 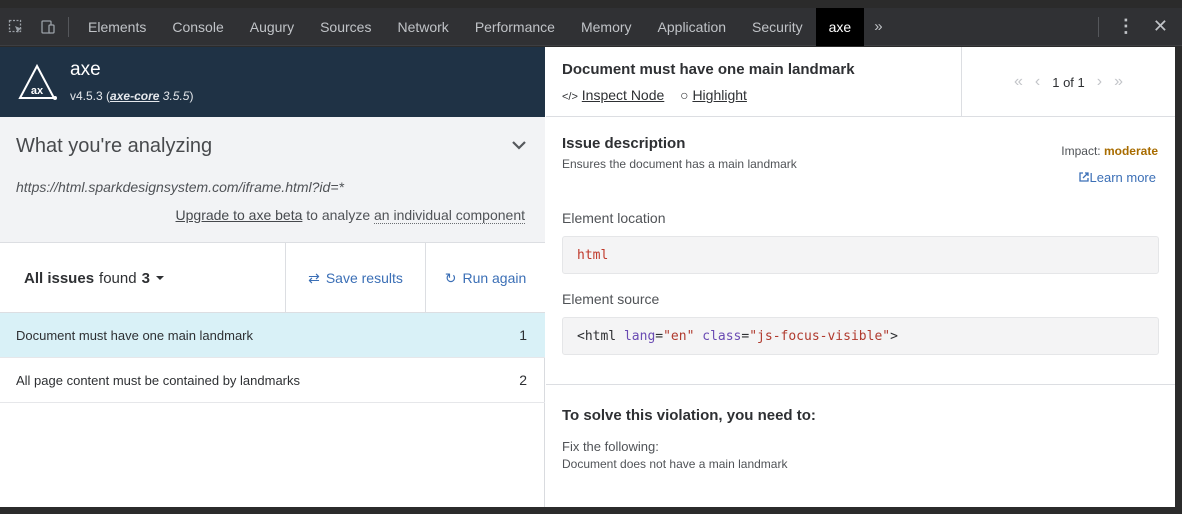 I want to click on caret-down-icon, so click(x=159, y=278).